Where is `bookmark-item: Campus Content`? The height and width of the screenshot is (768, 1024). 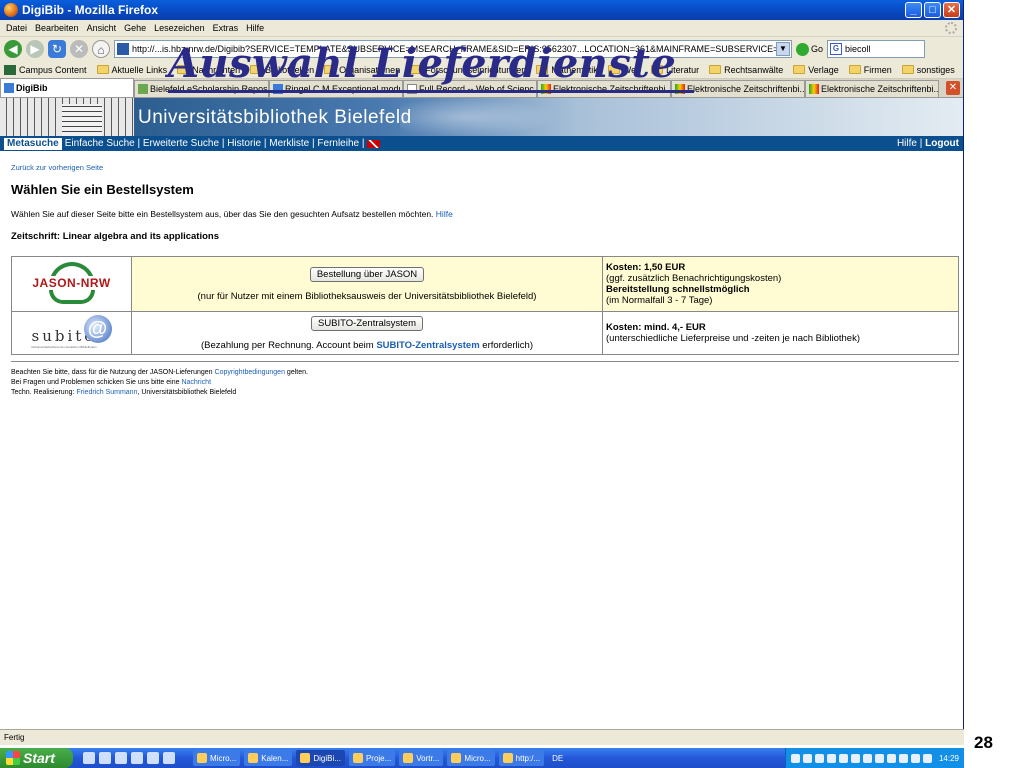 bookmark-item: Campus Content is located at coordinates (45, 69).